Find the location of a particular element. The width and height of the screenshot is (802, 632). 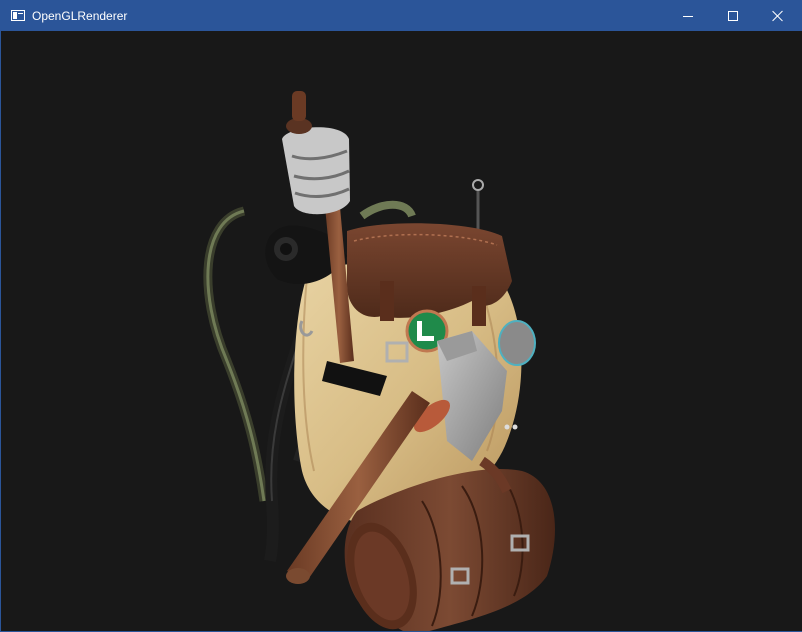

shoulder-strap-left-edge is located at coordinates (236, 355).